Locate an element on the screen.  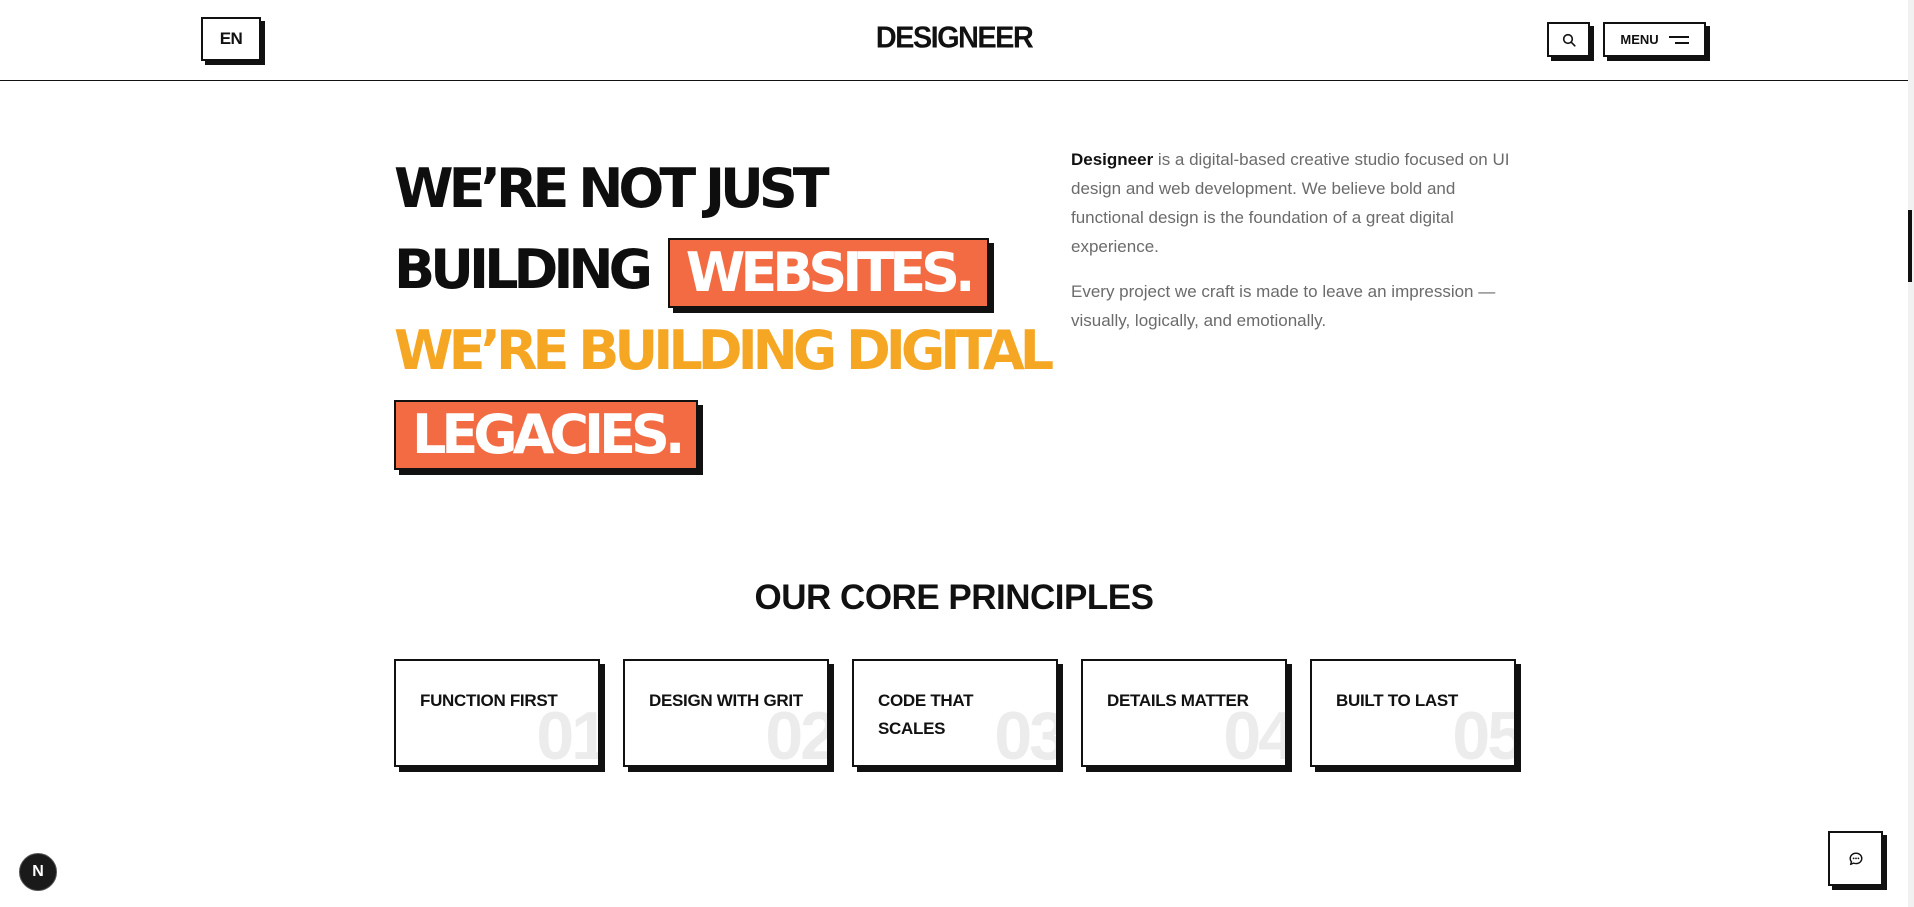
hero-tag-websites: WEBSITES. is located at coordinates (828, 273).